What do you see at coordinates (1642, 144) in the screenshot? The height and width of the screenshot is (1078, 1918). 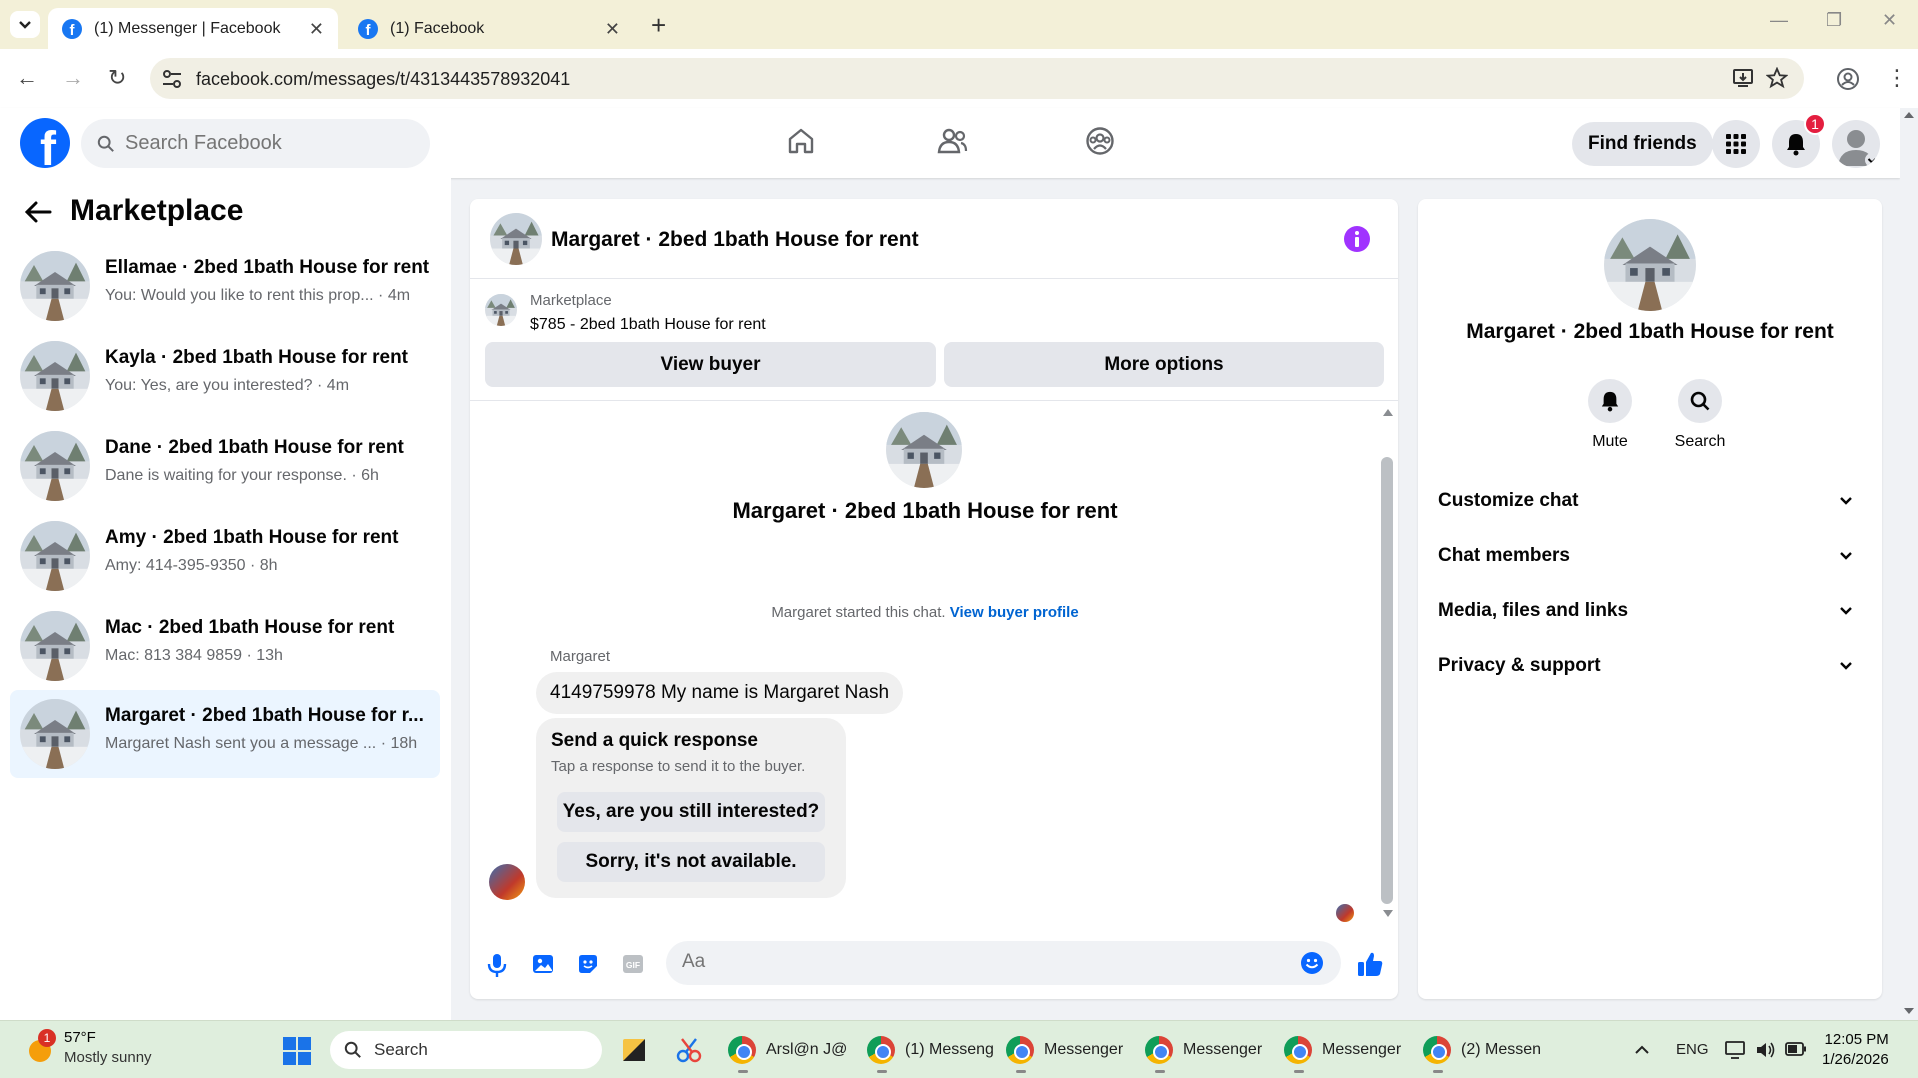 I see `find-friends-button: Find friends` at bounding box center [1642, 144].